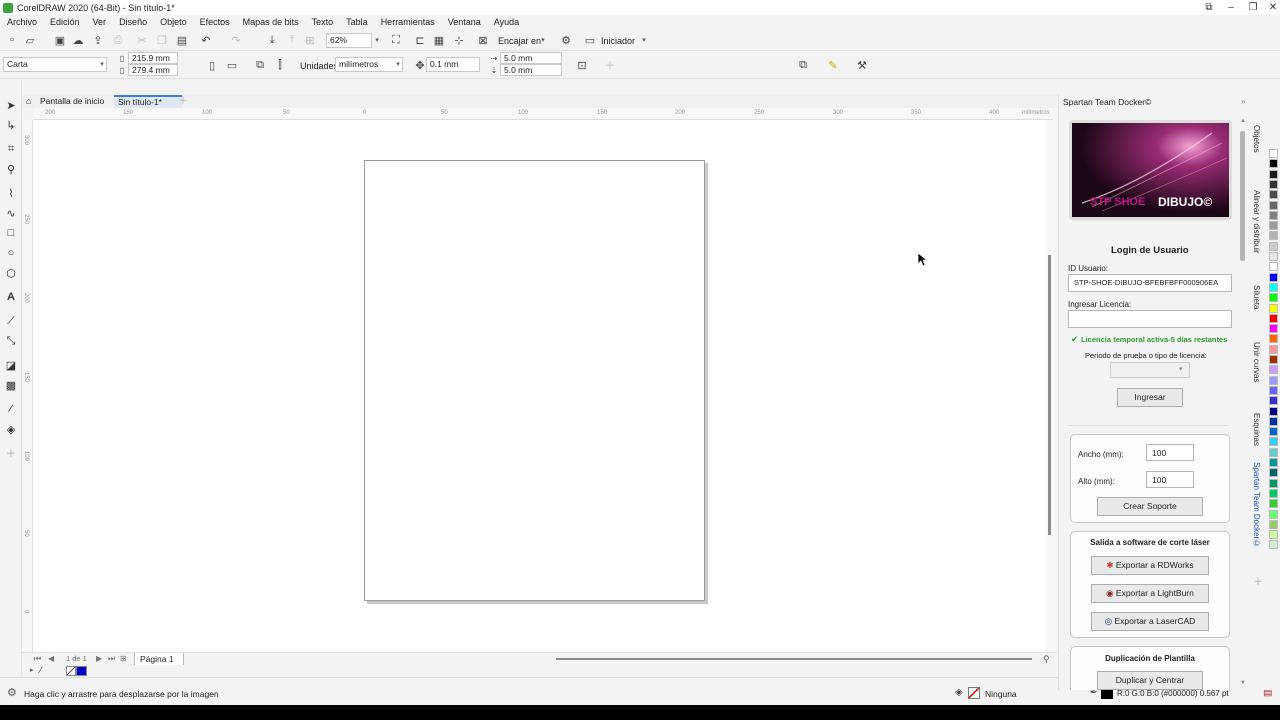  Describe the element at coordinates (1256, 222) in the screenshot. I see `tab-alinear: Alinear y distribuir` at that location.